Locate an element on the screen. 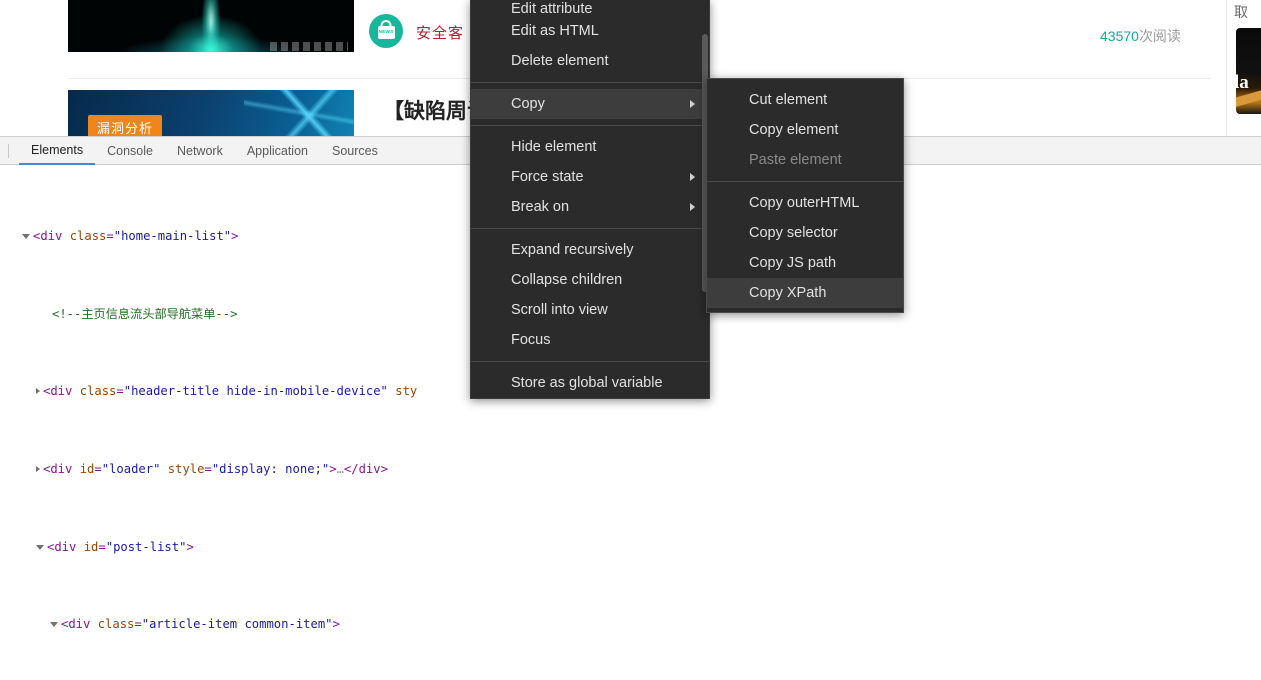 The height and width of the screenshot is (680, 1261). menu-item-scroll-into-view: Scroll into view is located at coordinates (590, 310).